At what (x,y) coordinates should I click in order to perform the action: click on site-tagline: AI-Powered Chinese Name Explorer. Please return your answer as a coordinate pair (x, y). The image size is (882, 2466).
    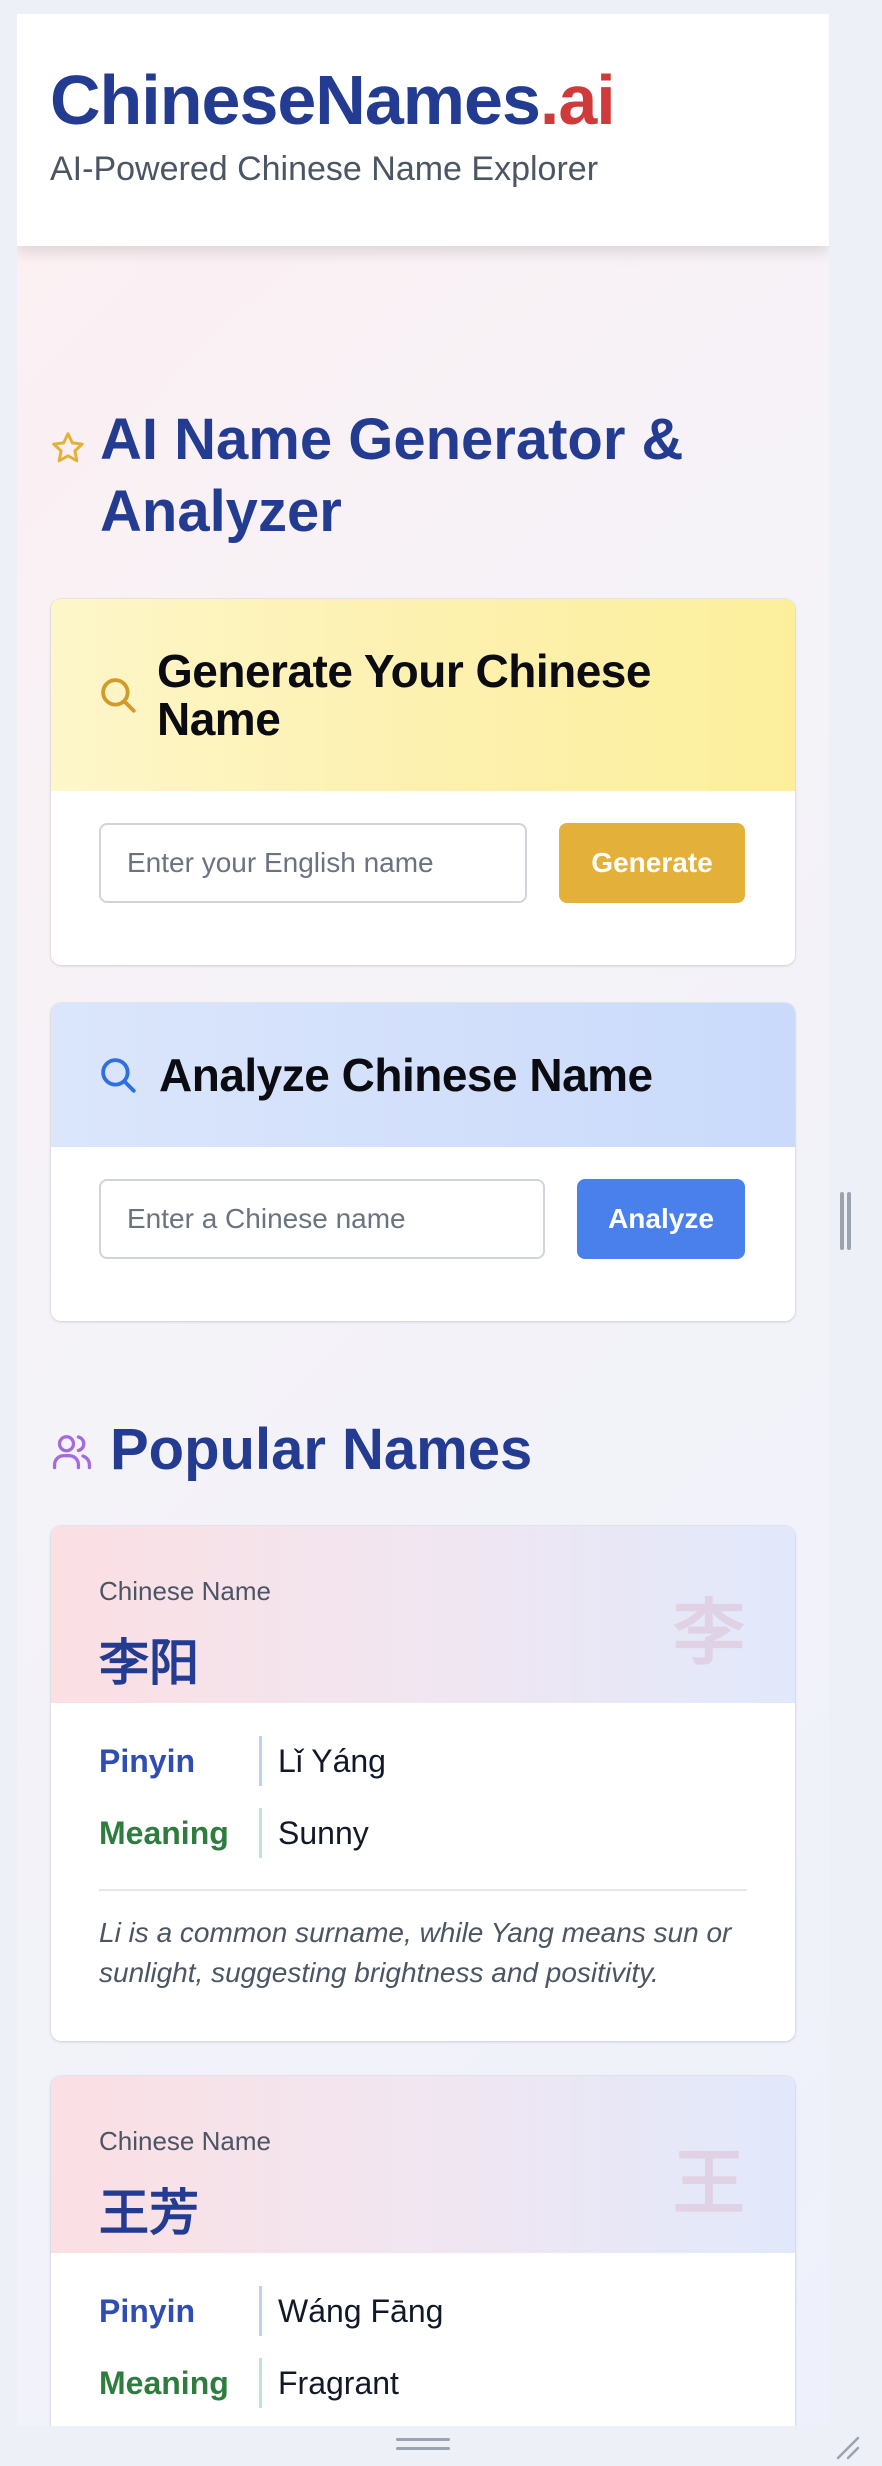
    Looking at the image, I should click on (324, 169).